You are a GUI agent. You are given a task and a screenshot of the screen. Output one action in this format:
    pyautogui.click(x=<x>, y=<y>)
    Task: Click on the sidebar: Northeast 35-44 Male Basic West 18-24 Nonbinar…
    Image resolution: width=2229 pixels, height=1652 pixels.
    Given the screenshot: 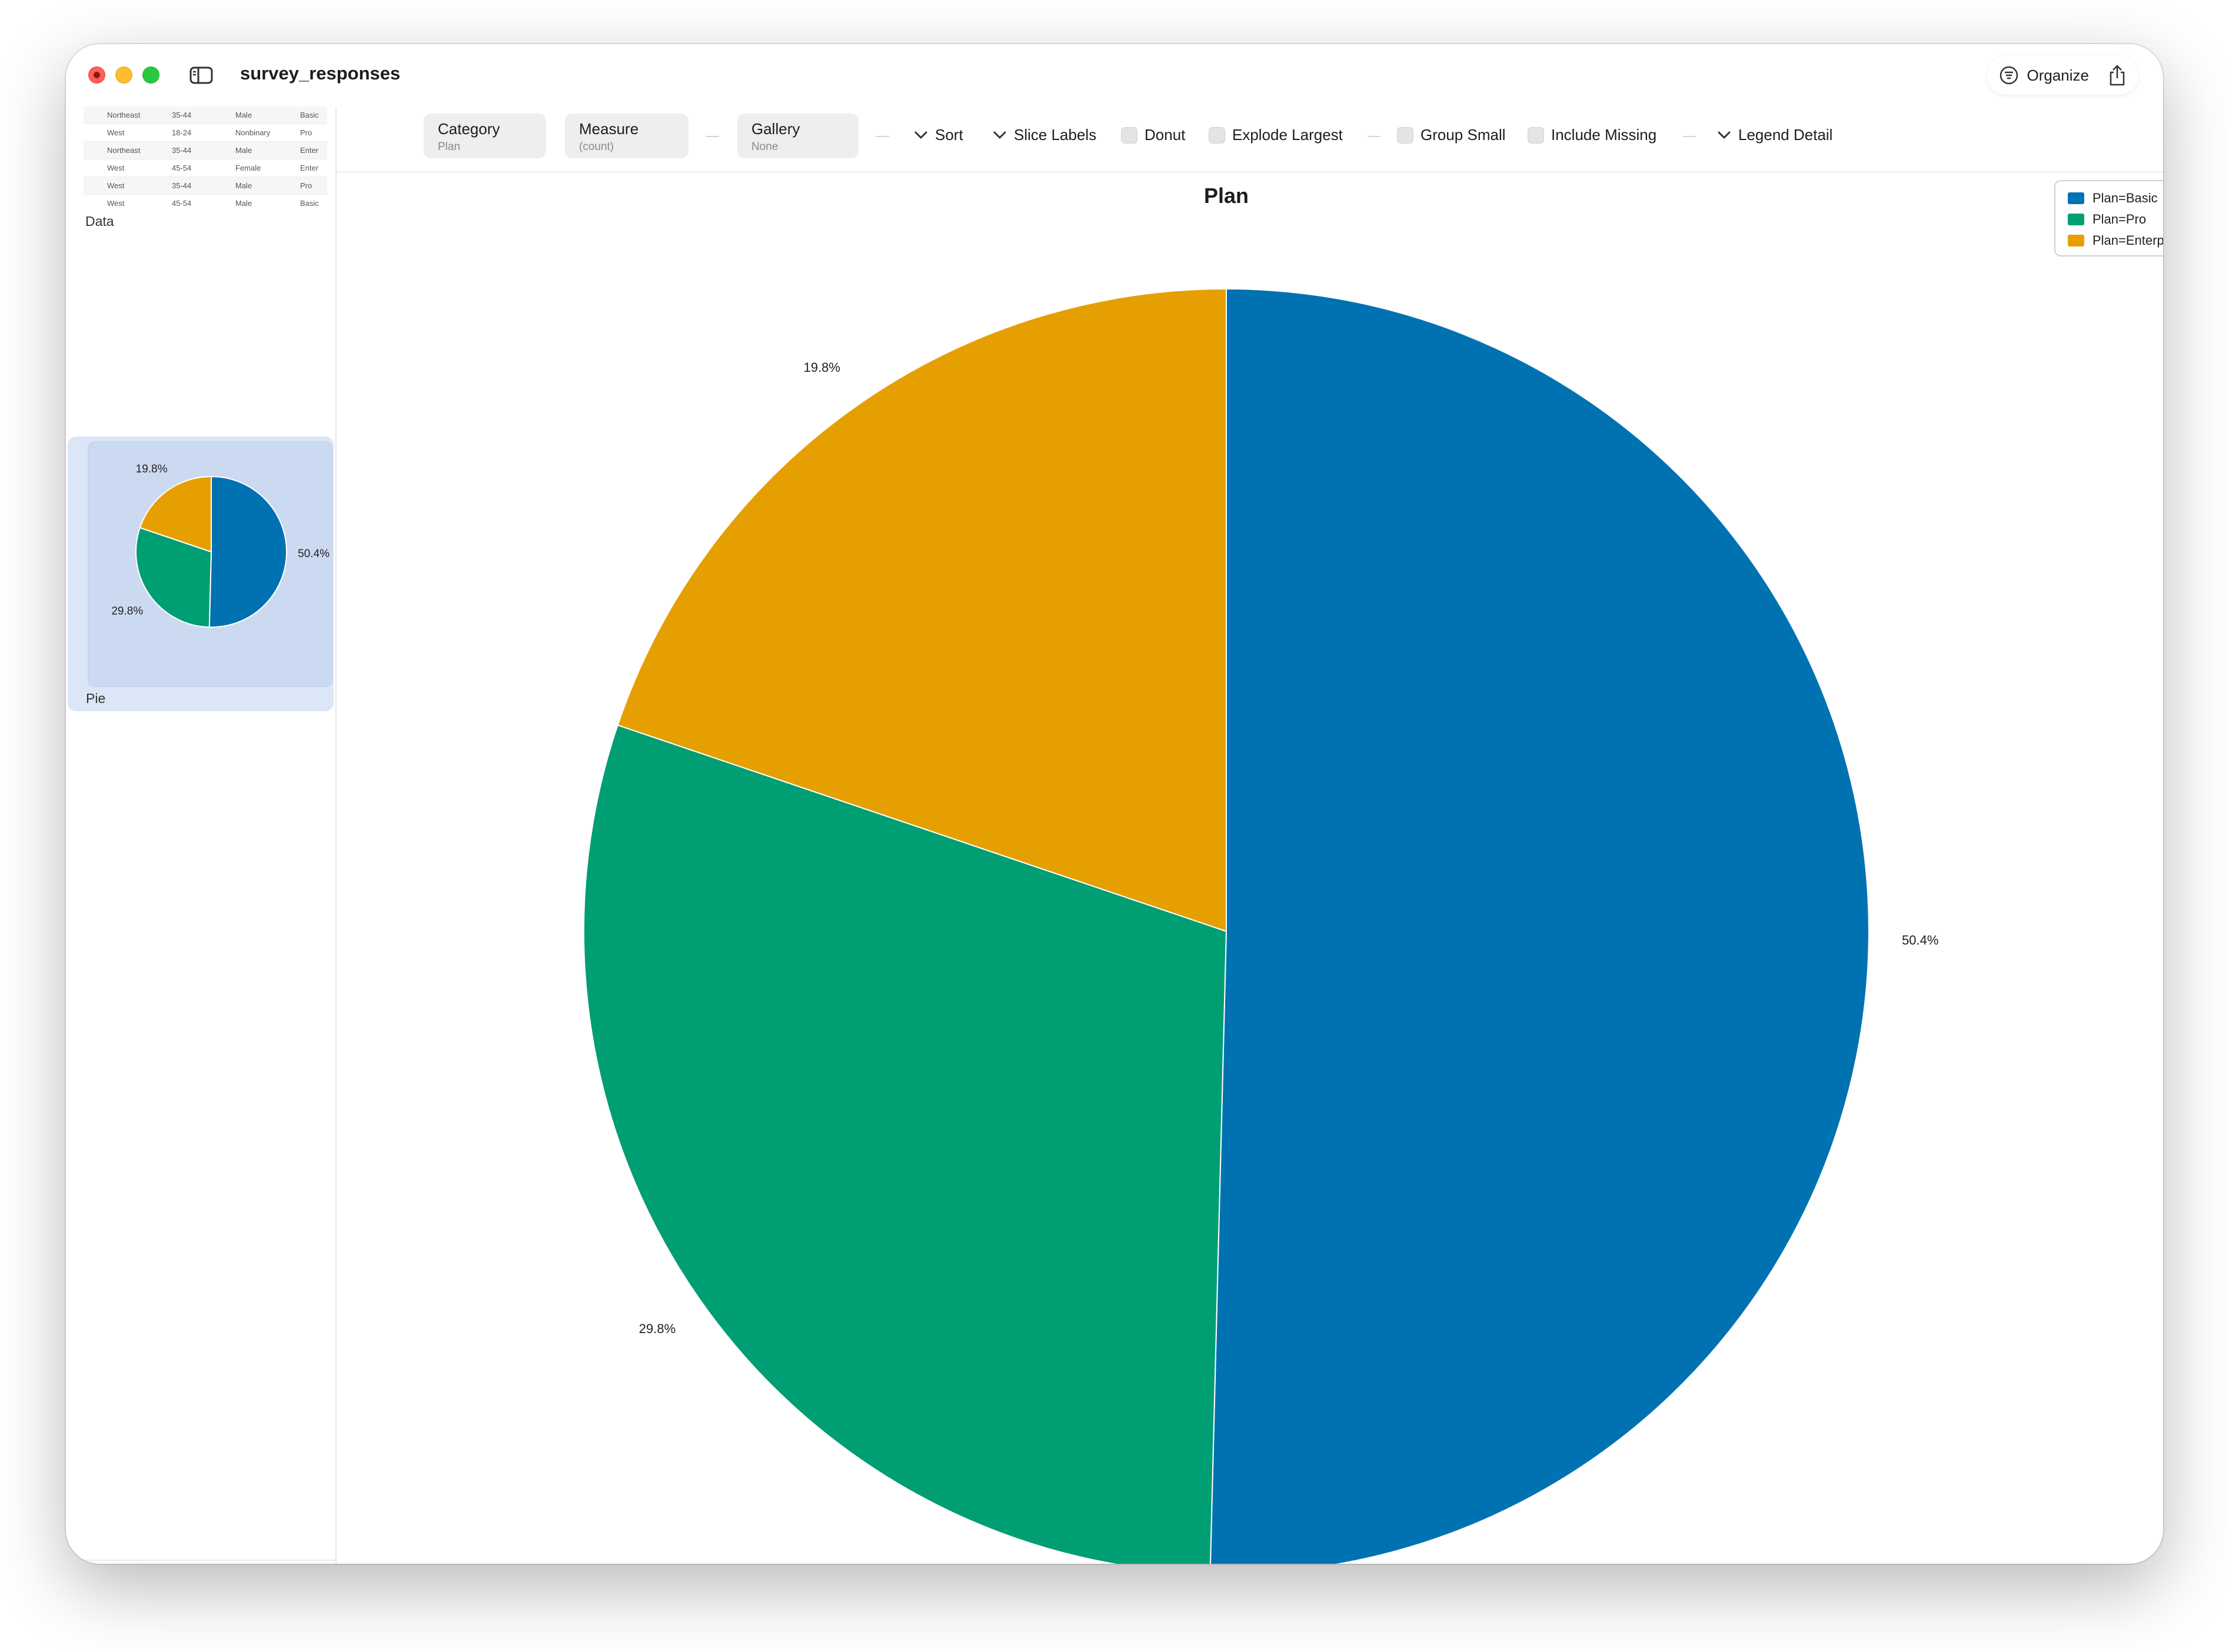 What is the action you would take?
    pyautogui.click(x=201, y=835)
    